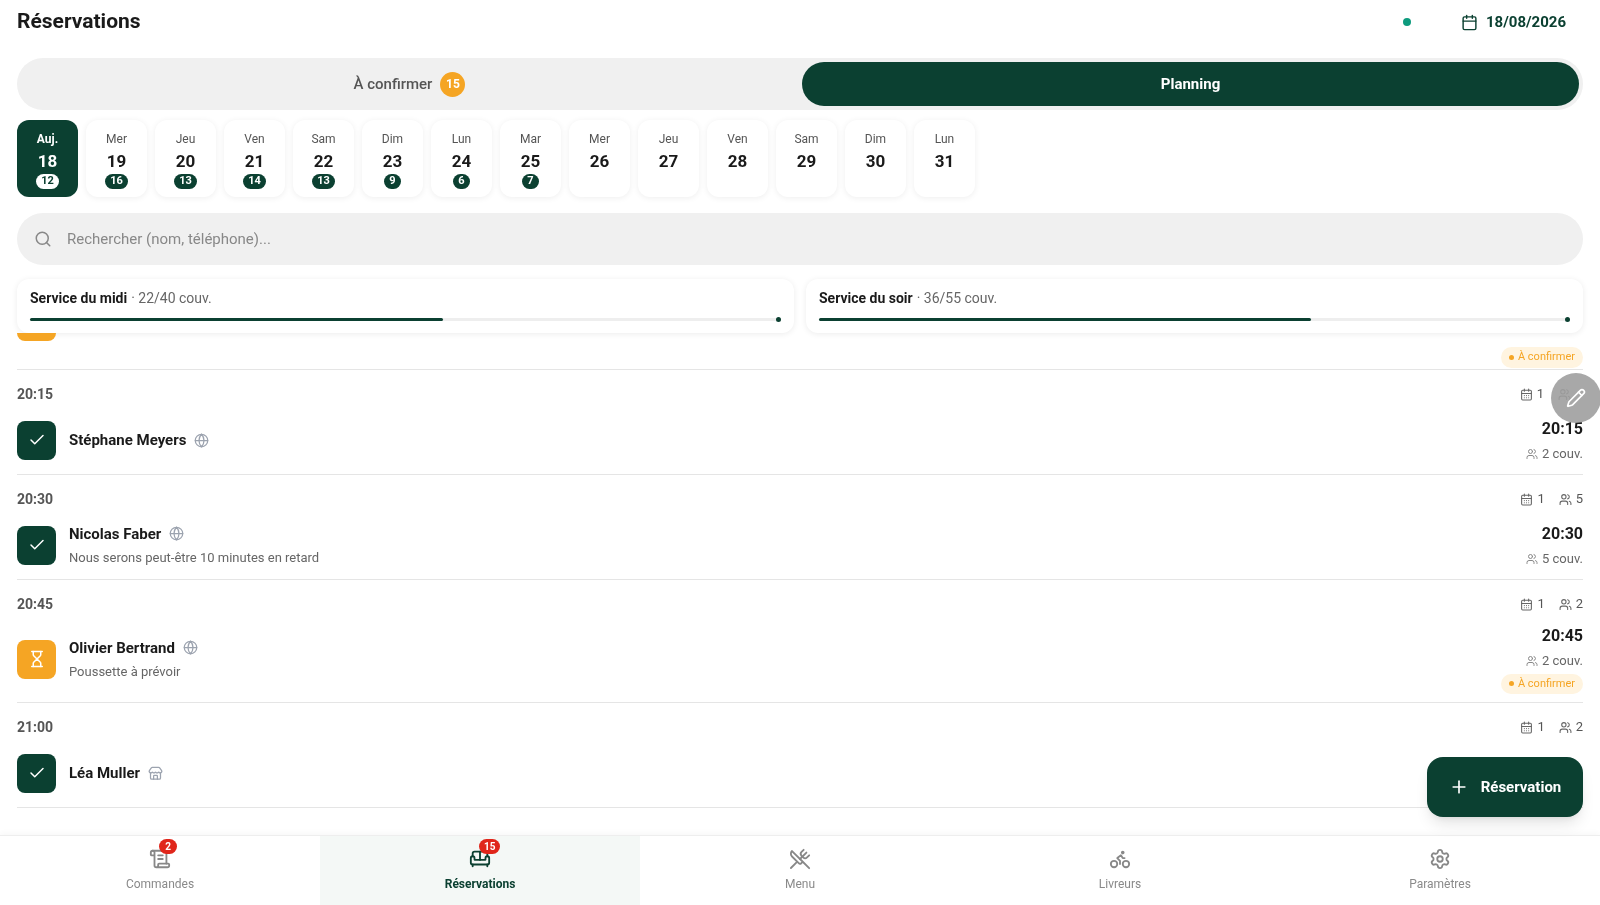 This screenshot has width=1600, height=905. I want to click on day-card: Sam 22 13, so click(323, 158).